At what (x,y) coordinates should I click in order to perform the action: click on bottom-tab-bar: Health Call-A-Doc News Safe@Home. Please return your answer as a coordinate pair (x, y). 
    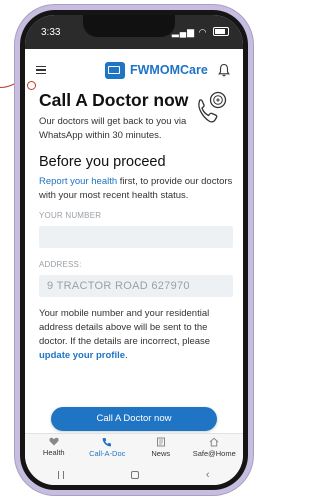
    Looking at the image, I should click on (134, 448).